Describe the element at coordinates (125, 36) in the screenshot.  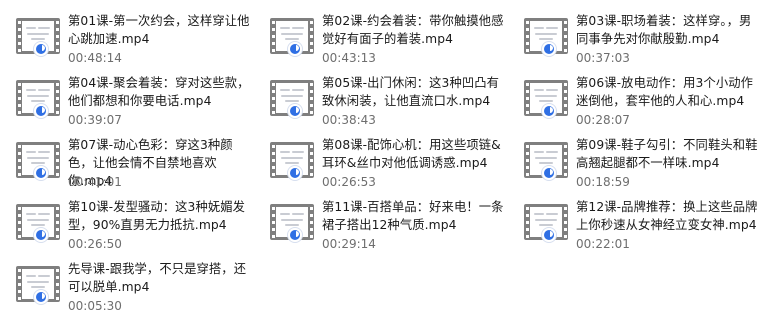
I see `file-item: 第01课-第一次约会，这样穿让他心跳加速.mp4 00:48:14` at that location.